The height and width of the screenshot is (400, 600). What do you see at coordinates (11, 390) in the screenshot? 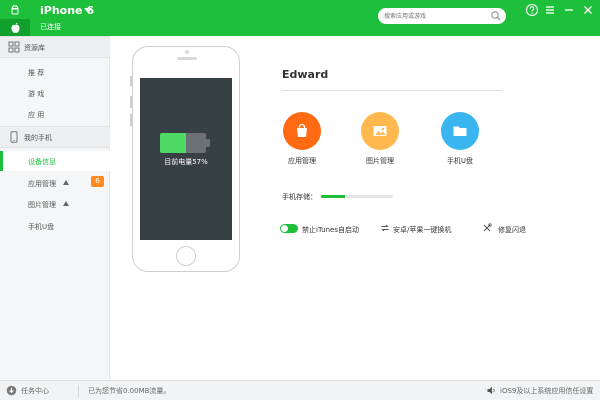
I see `download-icon` at bounding box center [11, 390].